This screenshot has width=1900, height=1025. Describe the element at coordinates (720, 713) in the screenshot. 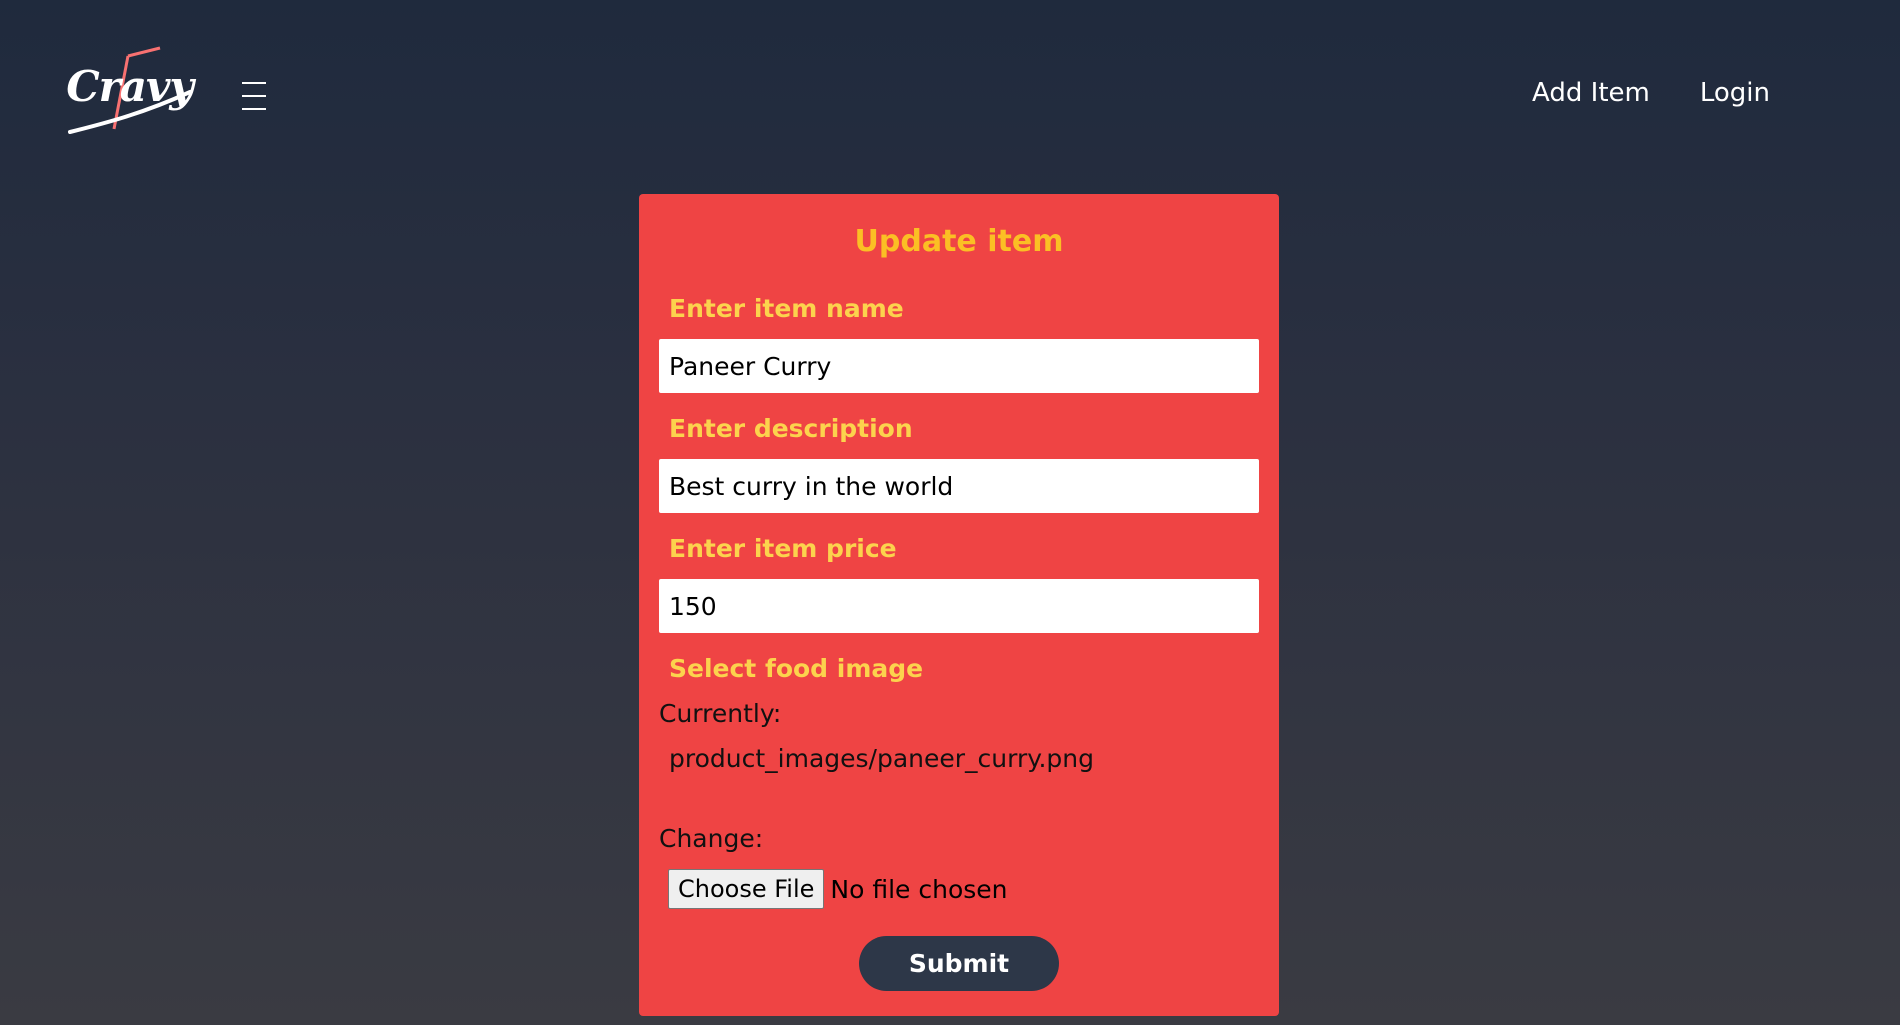

I see `currently-label: Currently:` at that location.